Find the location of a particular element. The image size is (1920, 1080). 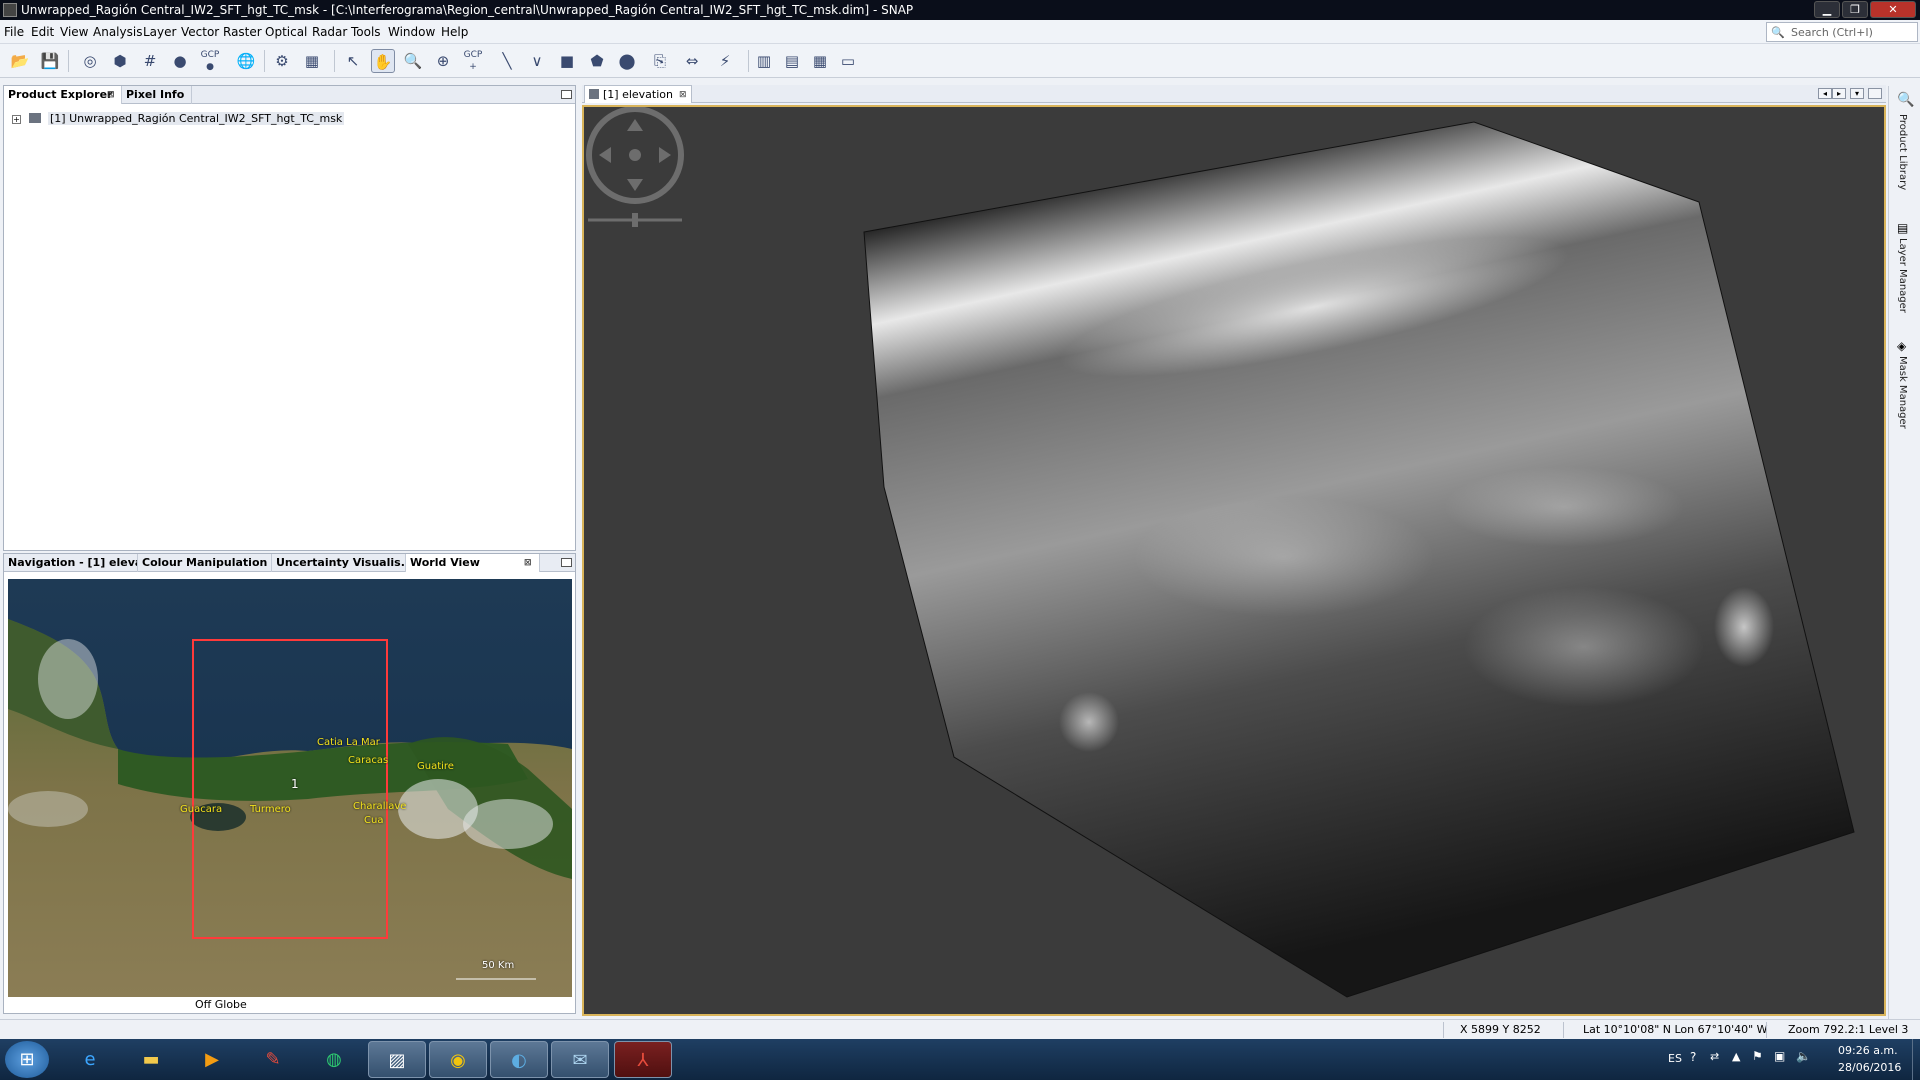

gcp-tool-icon: GCP + is located at coordinates (473, 61).